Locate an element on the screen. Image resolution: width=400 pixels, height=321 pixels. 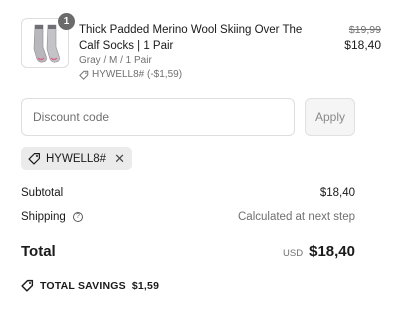
subtotal-label: Subtotal is located at coordinates (42, 193).